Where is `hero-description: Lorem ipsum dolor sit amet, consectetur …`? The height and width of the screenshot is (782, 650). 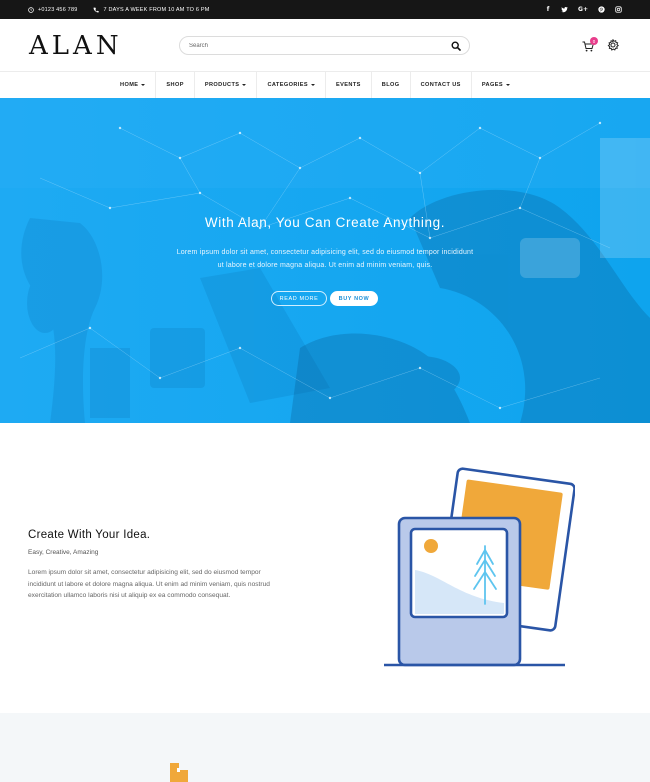
hero-description: Lorem ipsum dolor sit amet, consectetur … is located at coordinates (325, 259).